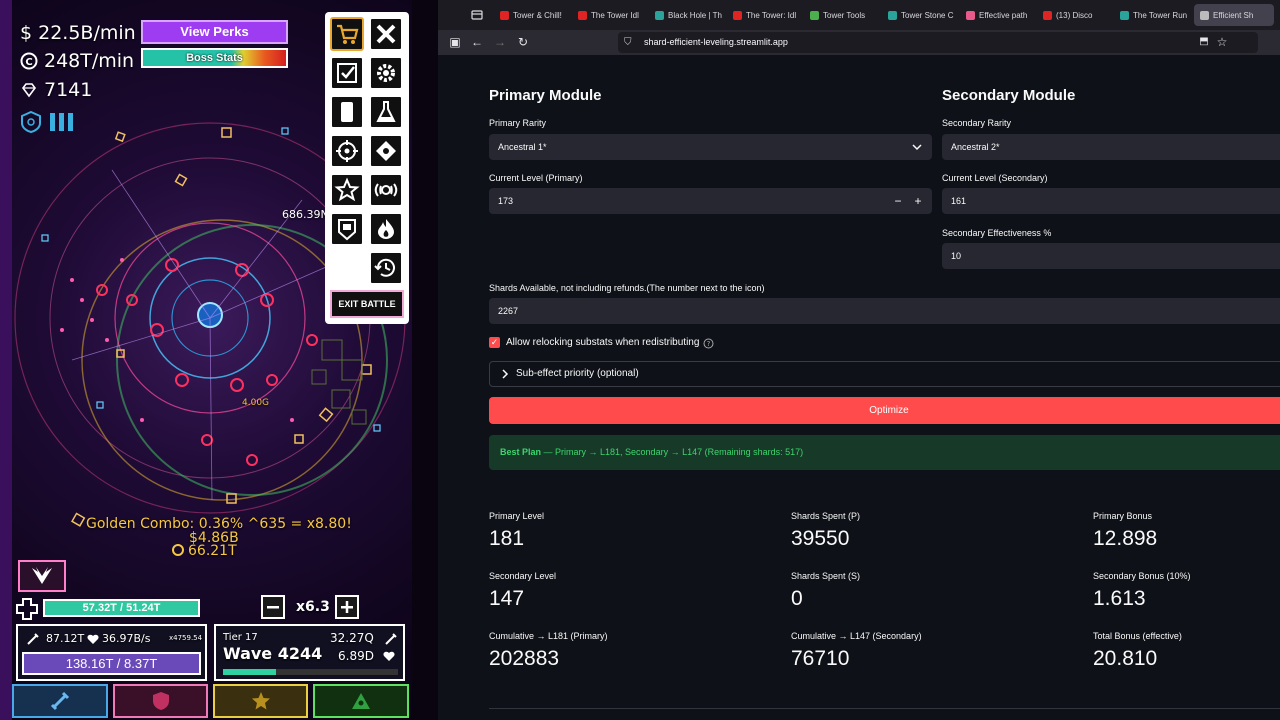  Describe the element at coordinates (505, 374) in the screenshot. I see `chevron-right-icon` at that location.